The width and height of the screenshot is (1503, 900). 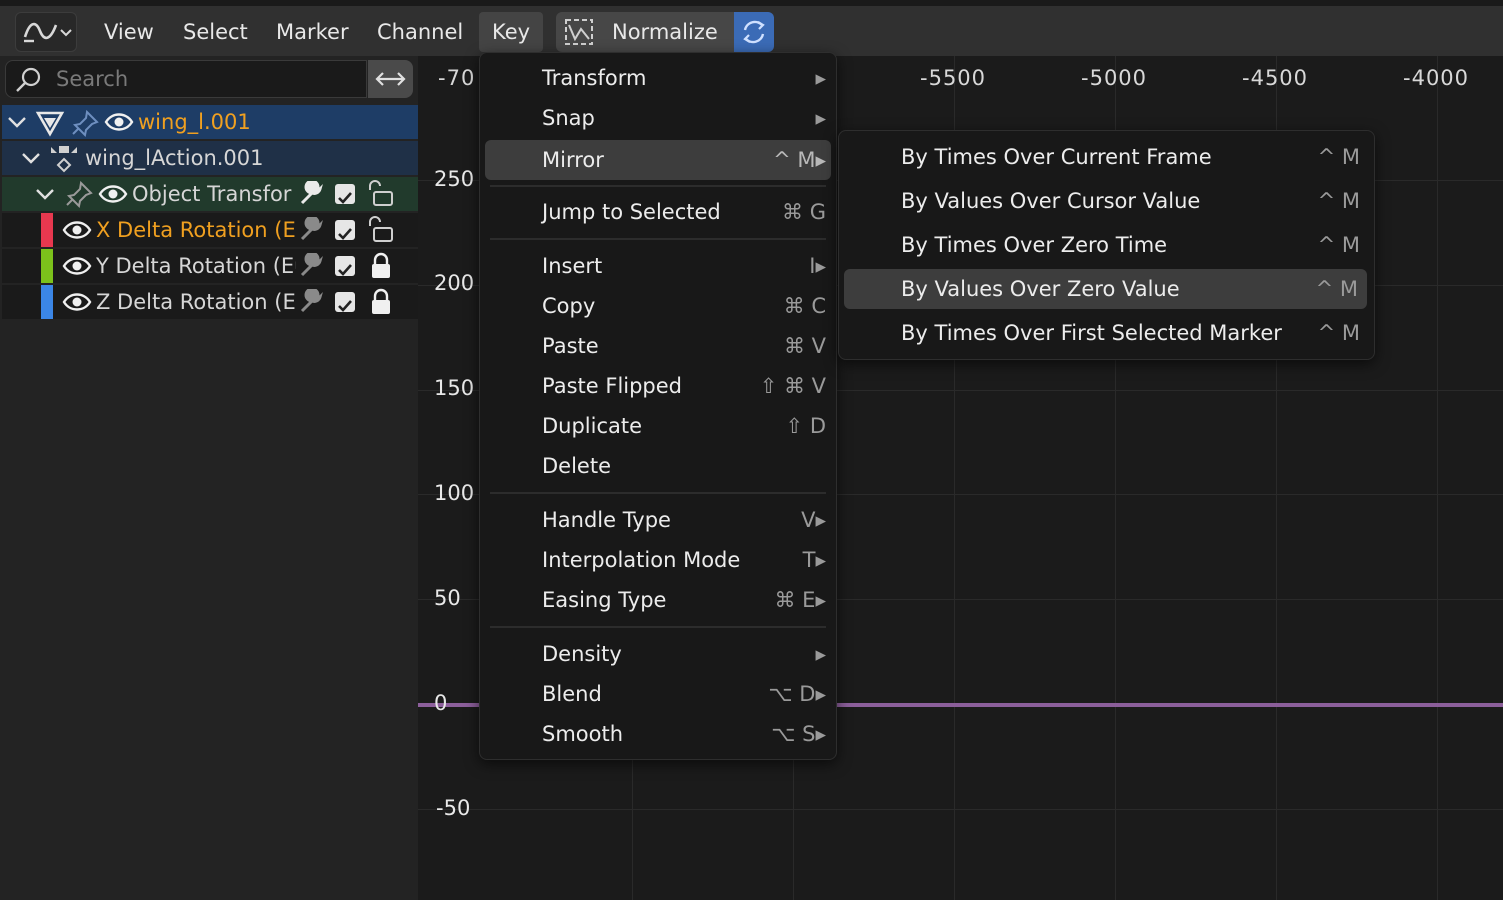 What do you see at coordinates (658, 560) in the screenshot?
I see `menu-item-interpolation-mode: Interpolation Mode T▸` at bounding box center [658, 560].